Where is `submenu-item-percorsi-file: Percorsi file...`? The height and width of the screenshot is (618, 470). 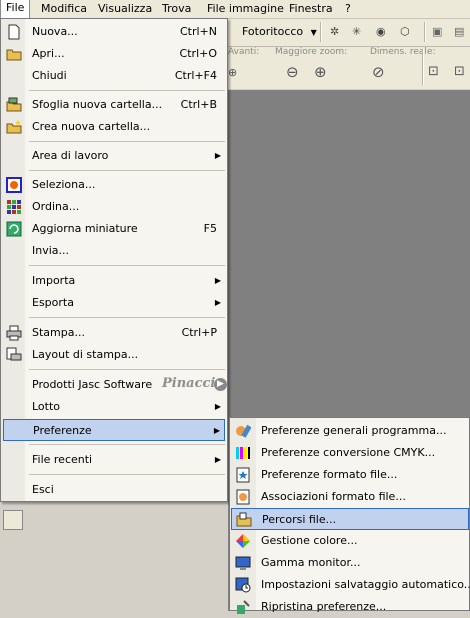 submenu-item-percorsi-file: Percorsi file... is located at coordinates (350, 519).